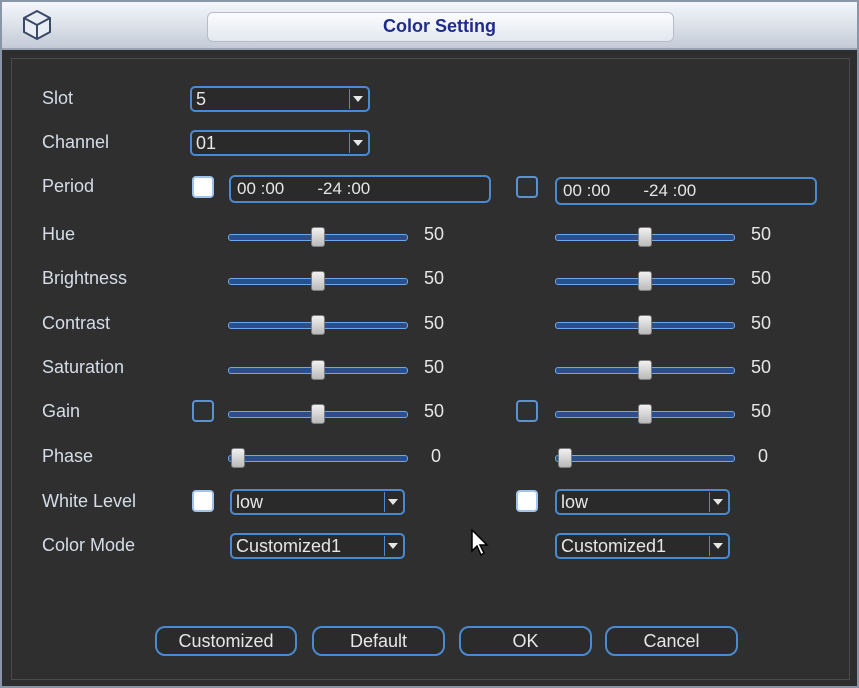 The image size is (859, 688). I want to click on contrast-value-1: 50, so click(434, 323).